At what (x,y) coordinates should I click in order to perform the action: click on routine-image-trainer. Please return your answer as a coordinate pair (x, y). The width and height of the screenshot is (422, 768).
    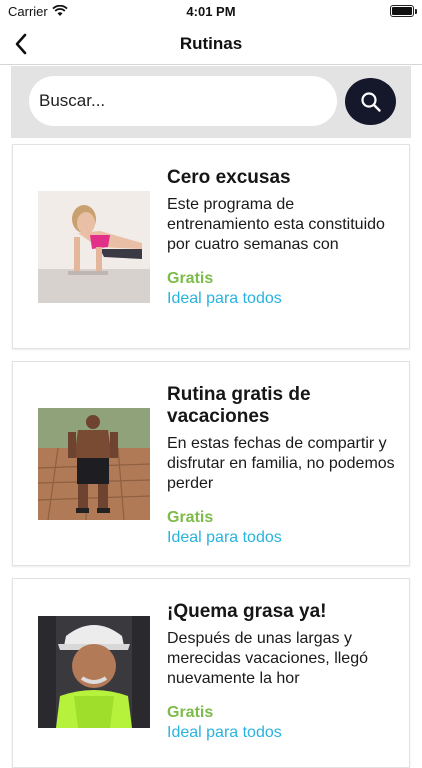
    Looking at the image, I should click on (94, 672).